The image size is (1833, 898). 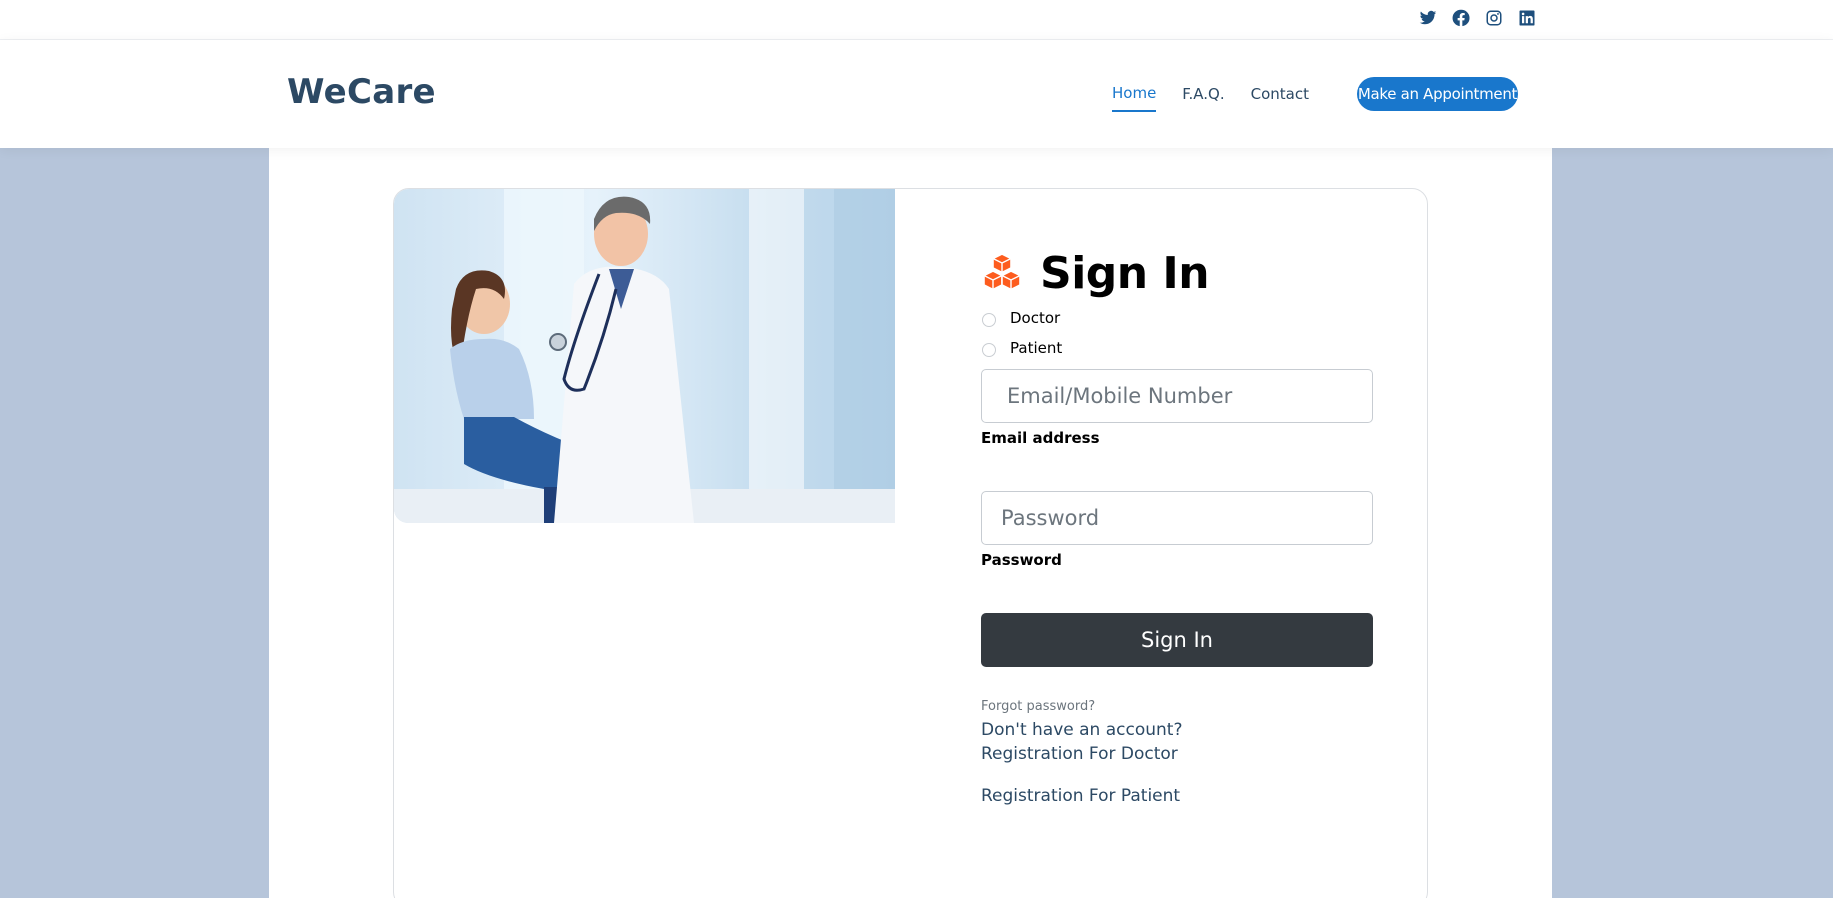 I want to click on nav-home: Home, so click(x=1134, y=98).